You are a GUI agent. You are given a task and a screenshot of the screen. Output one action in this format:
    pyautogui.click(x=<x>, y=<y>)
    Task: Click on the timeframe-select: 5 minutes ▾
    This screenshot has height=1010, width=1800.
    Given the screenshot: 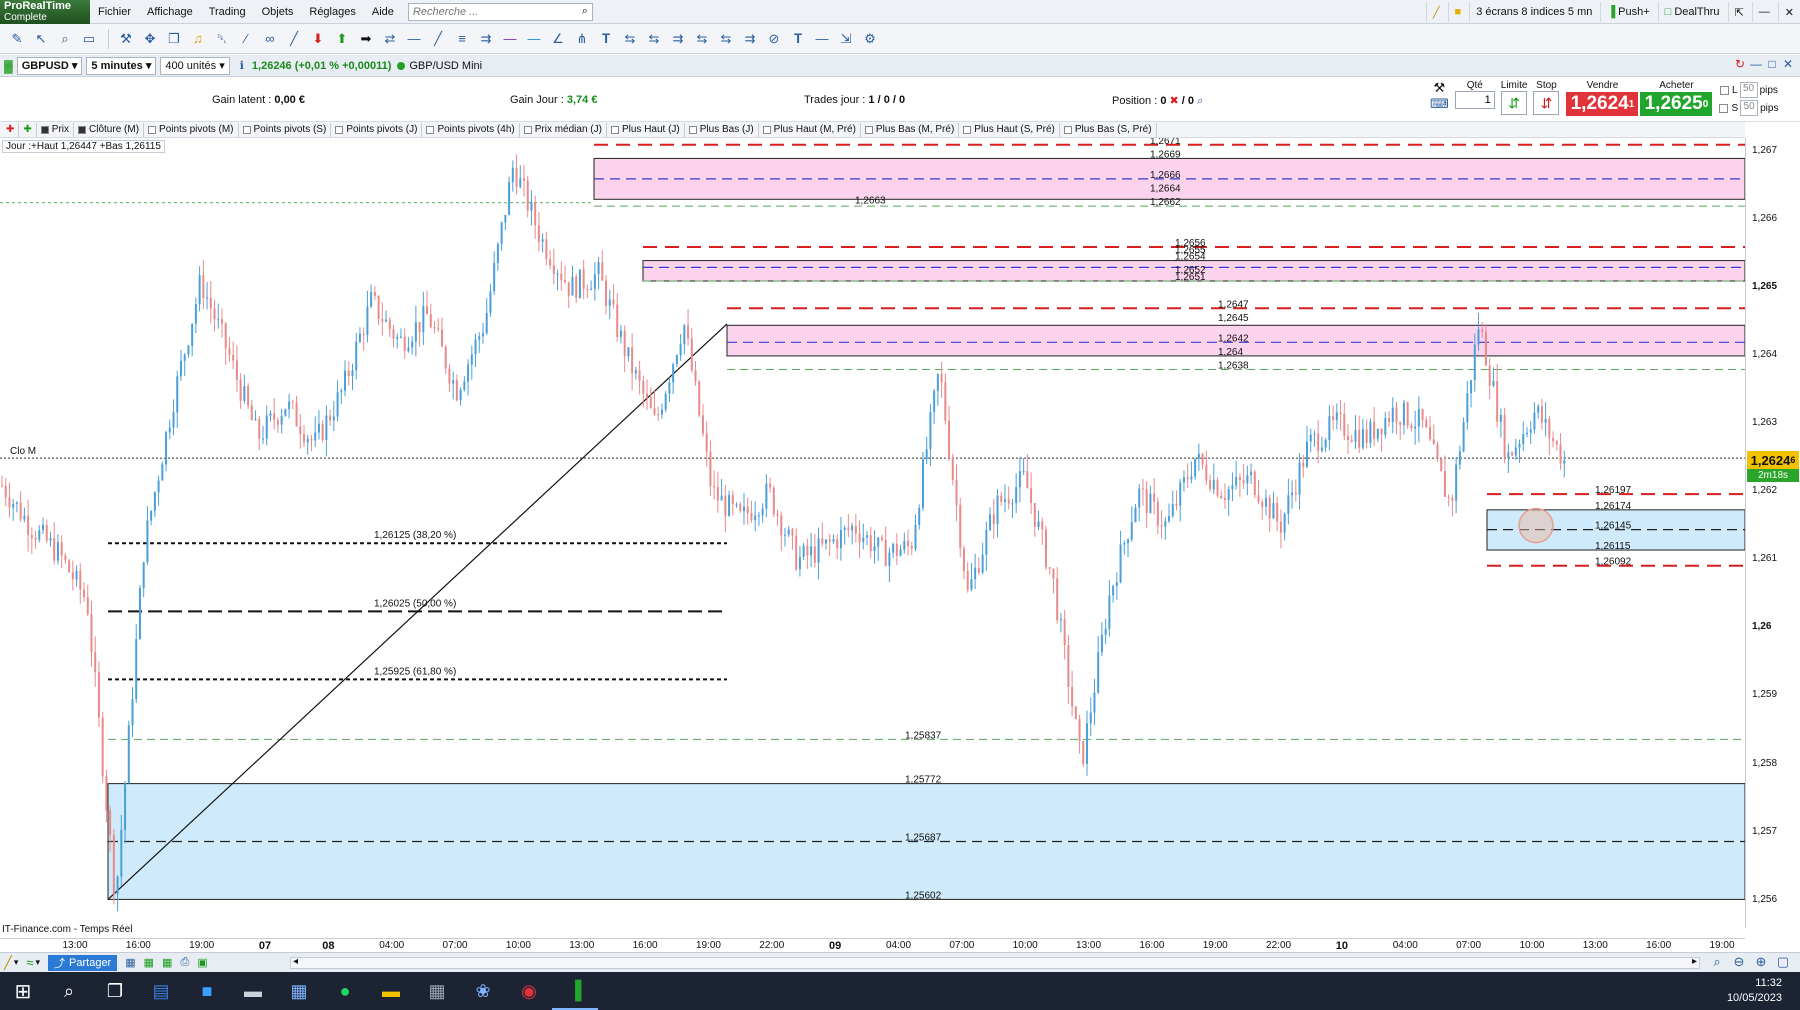 What is the action you would take?
    pyautogui.click(x=121, y=65)
    